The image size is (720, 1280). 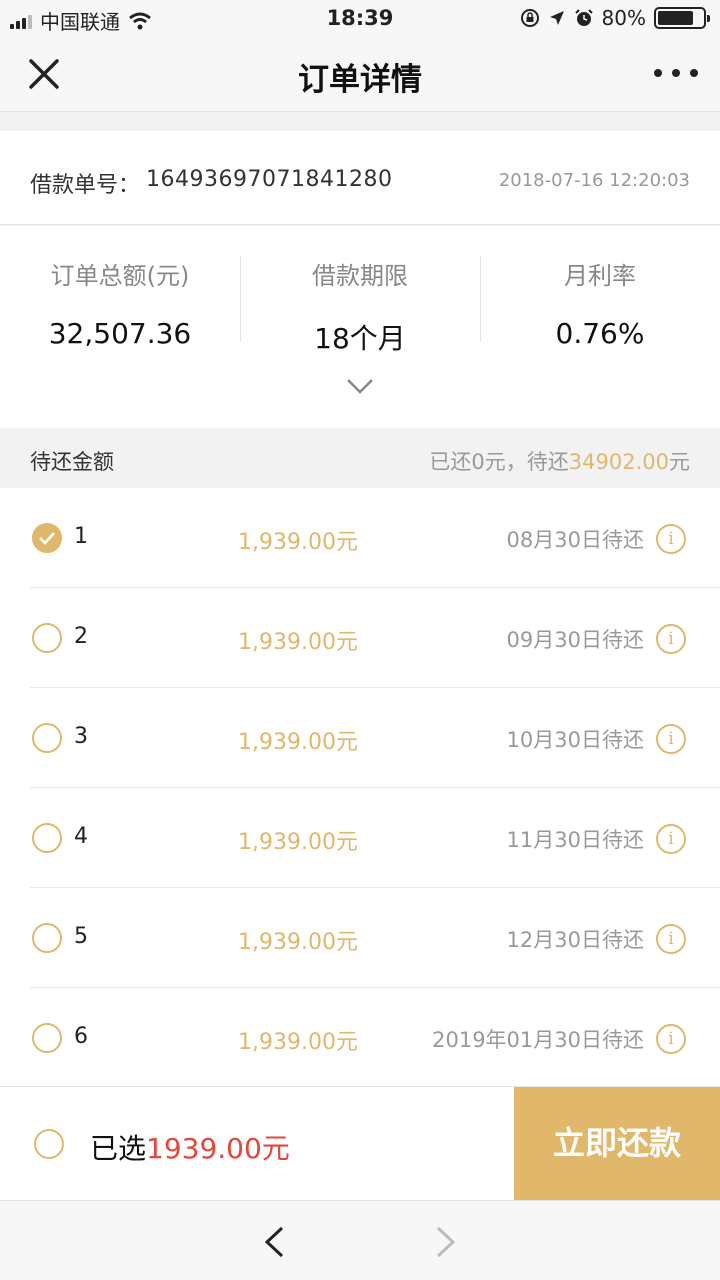 What do you see at coordinates (617, 1143) in the screenshot?
I see `repay-now-button: 立即还款` at bounding box center [617, 1143].